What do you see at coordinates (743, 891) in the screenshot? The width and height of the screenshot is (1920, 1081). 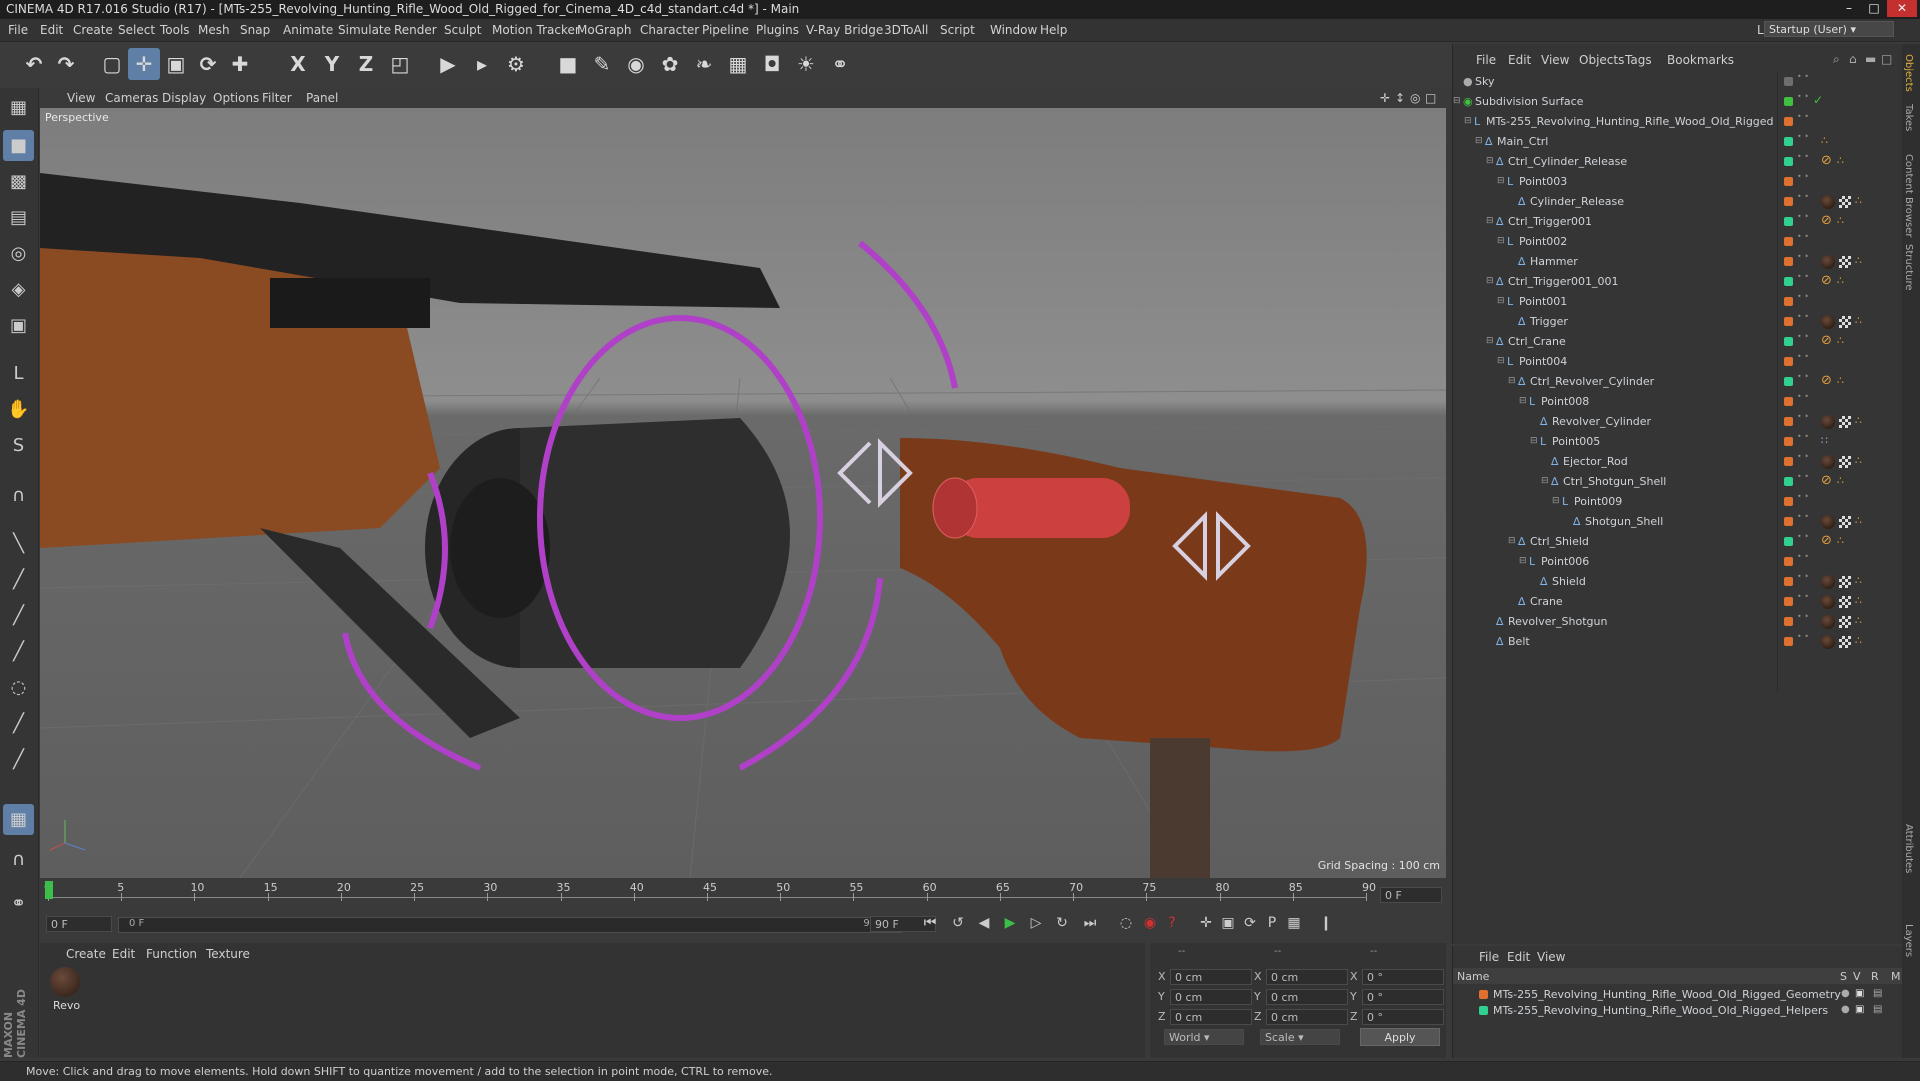 I see `timeline-ruler: 051015202530354045505560657075808590` at bounding box center [743, 891].